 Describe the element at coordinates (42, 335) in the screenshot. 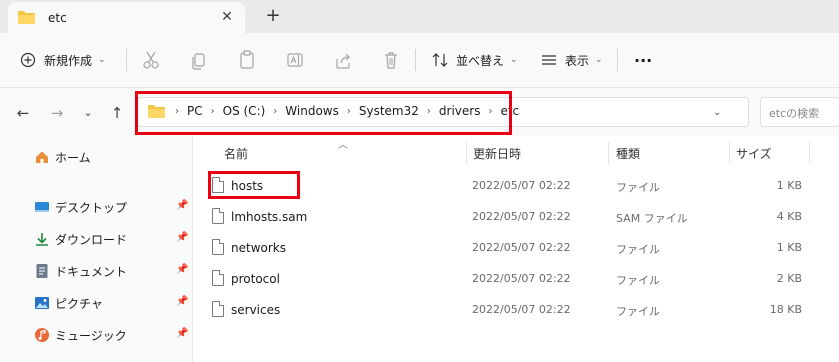

I see `music-icon` at that location.